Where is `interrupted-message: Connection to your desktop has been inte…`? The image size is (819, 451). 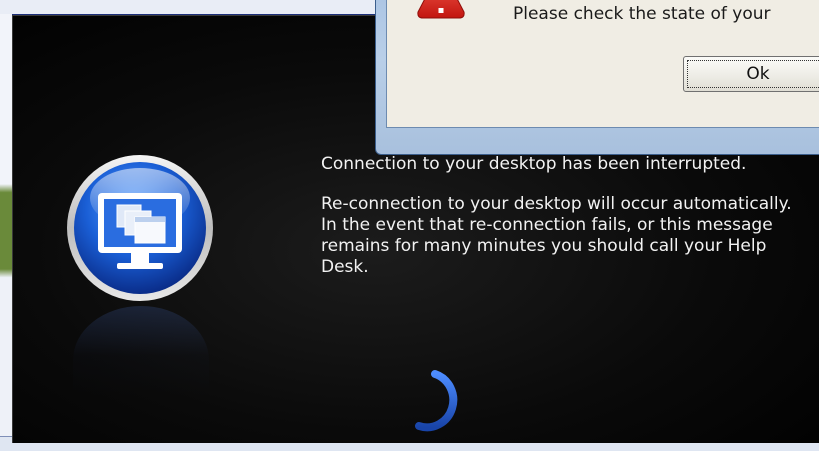
interrupted-message: Connection to your desktop has been inte… is located at coordinates (534, 164).